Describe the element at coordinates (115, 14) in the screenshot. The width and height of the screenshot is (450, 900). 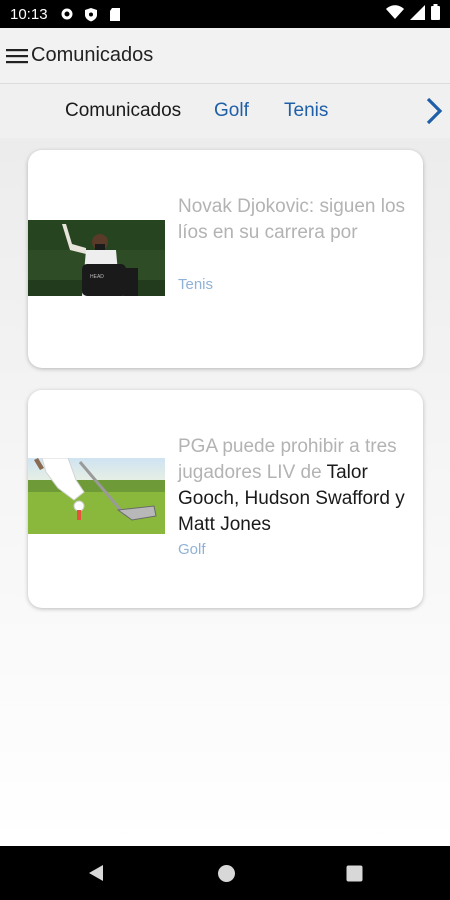
I see `sd-card-icon` at that location.